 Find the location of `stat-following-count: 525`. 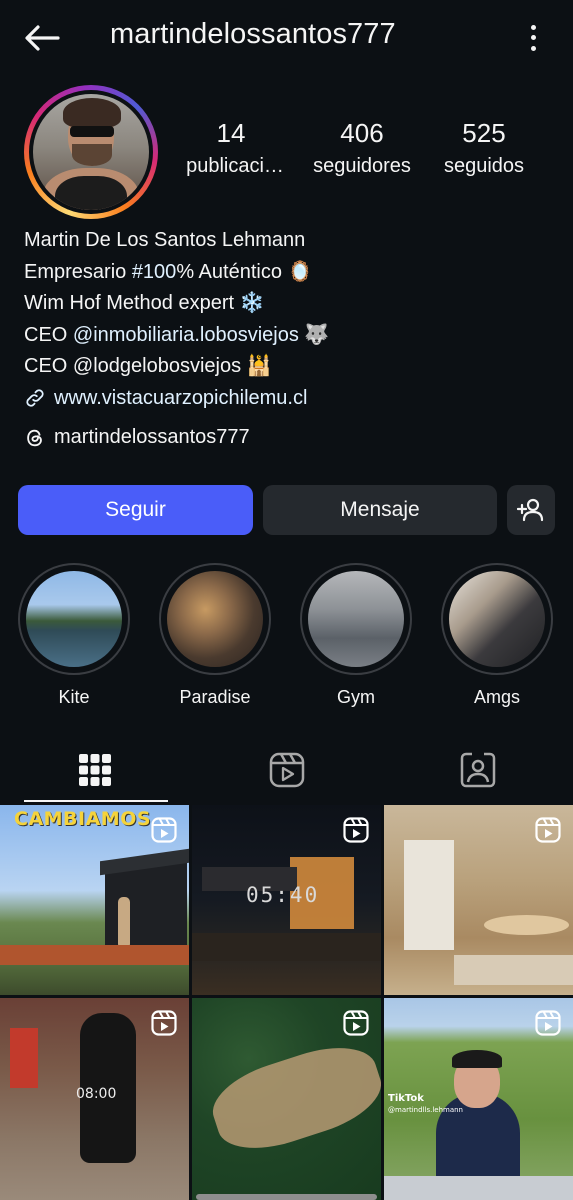

stat-following-count: 525 is located at coordinates (484, 133).